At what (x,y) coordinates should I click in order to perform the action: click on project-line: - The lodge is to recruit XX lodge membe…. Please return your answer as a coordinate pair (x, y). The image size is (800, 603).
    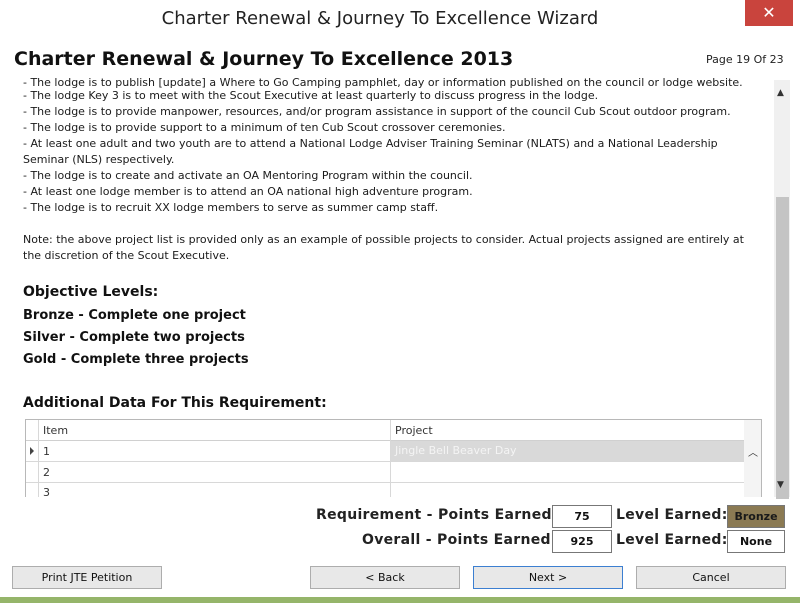
    Looking at the image, I should click on (231, 207).